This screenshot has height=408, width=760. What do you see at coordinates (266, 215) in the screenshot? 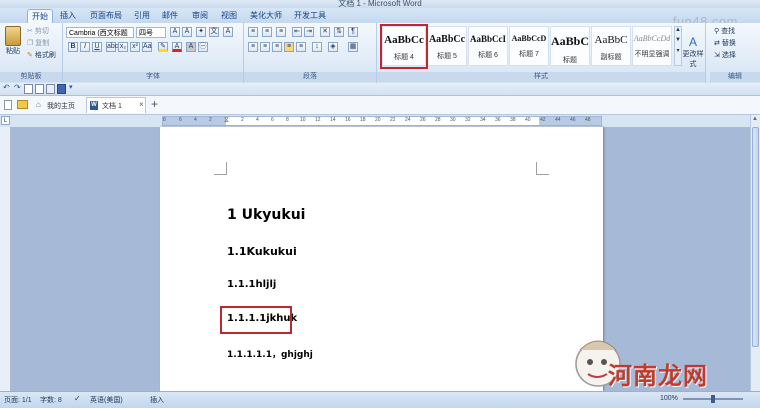
I see `heading-1-text: 1 Ukyukui` at bounding box center [266, 215].